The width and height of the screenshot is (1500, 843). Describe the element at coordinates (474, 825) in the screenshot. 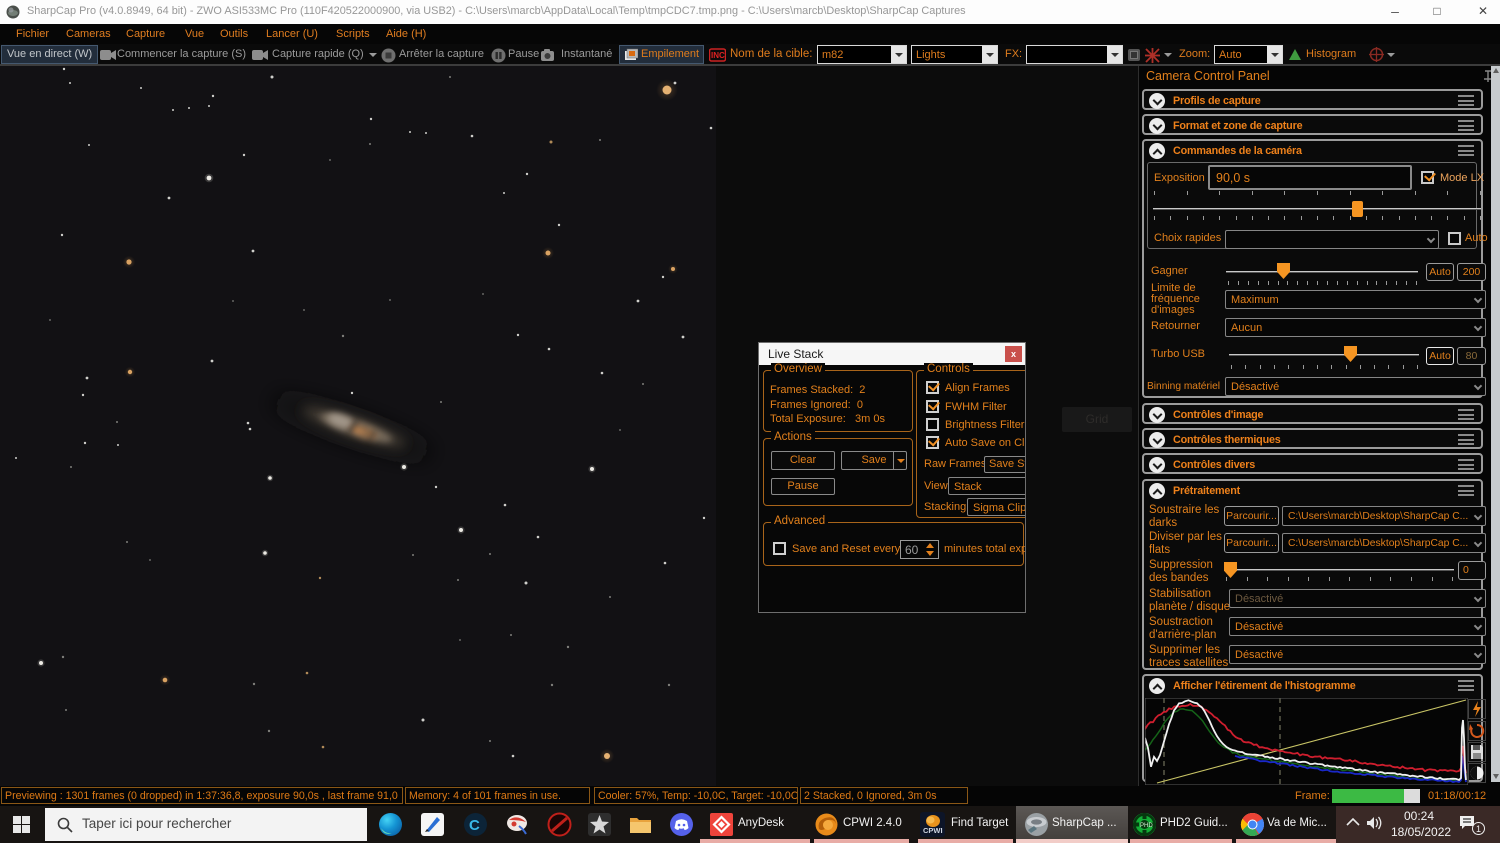

I see `svg-text: C` at that location.